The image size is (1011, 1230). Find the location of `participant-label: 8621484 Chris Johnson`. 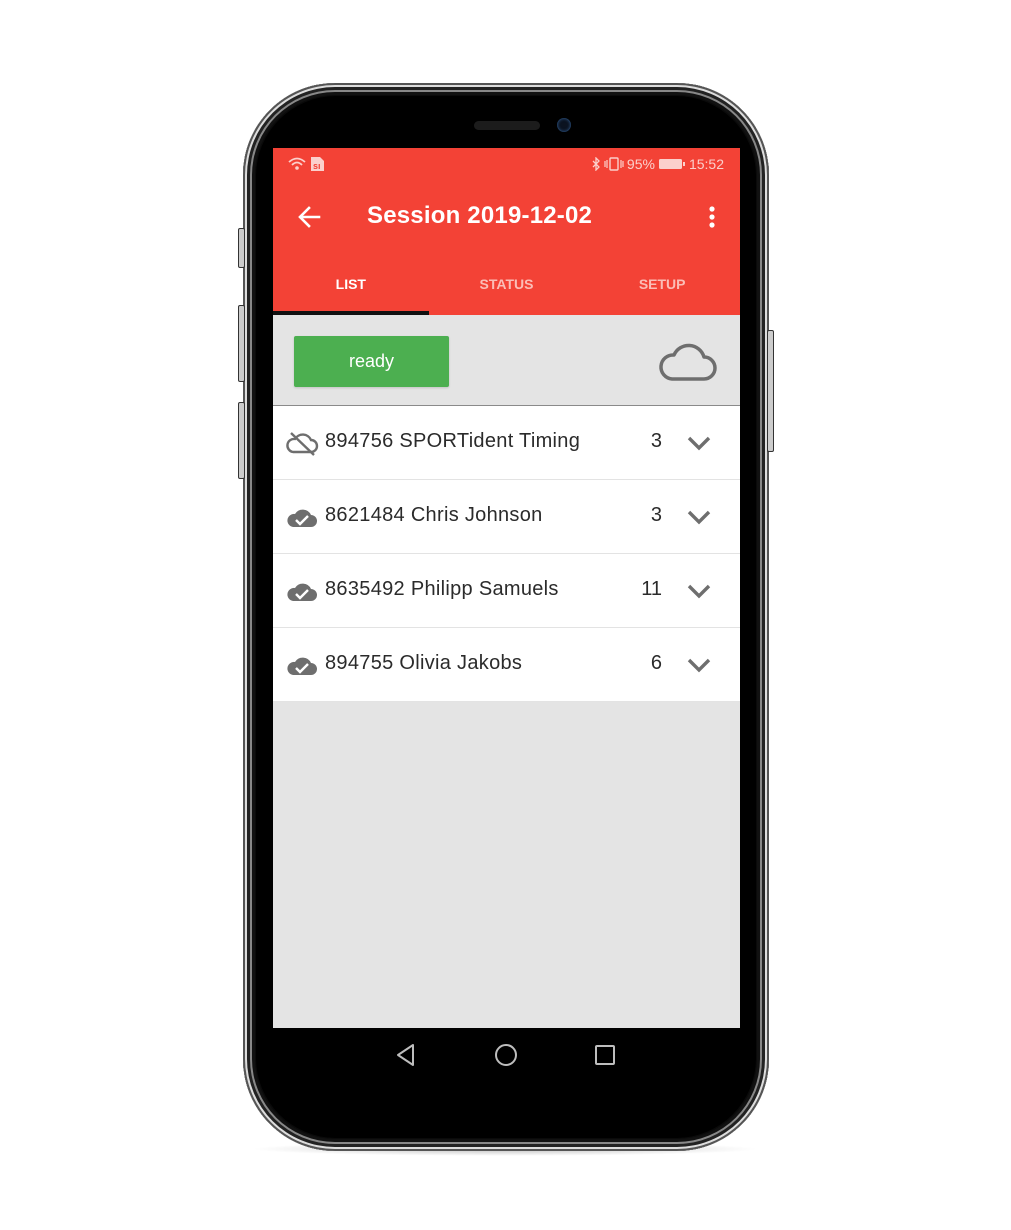

participant-label: 8621484 Chris Johnson is located at coordinates (434, 515).